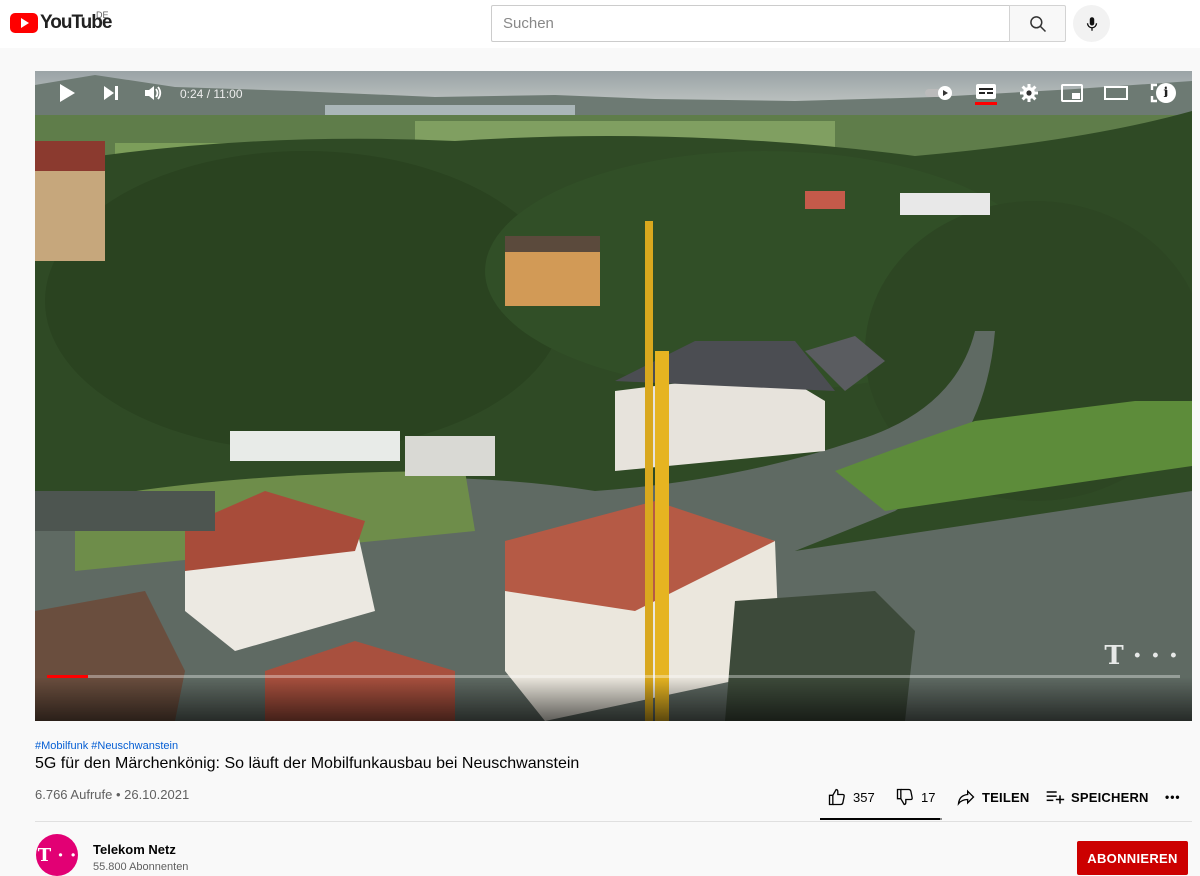  I want to click on dislike-button: 17, so click(915, 797).